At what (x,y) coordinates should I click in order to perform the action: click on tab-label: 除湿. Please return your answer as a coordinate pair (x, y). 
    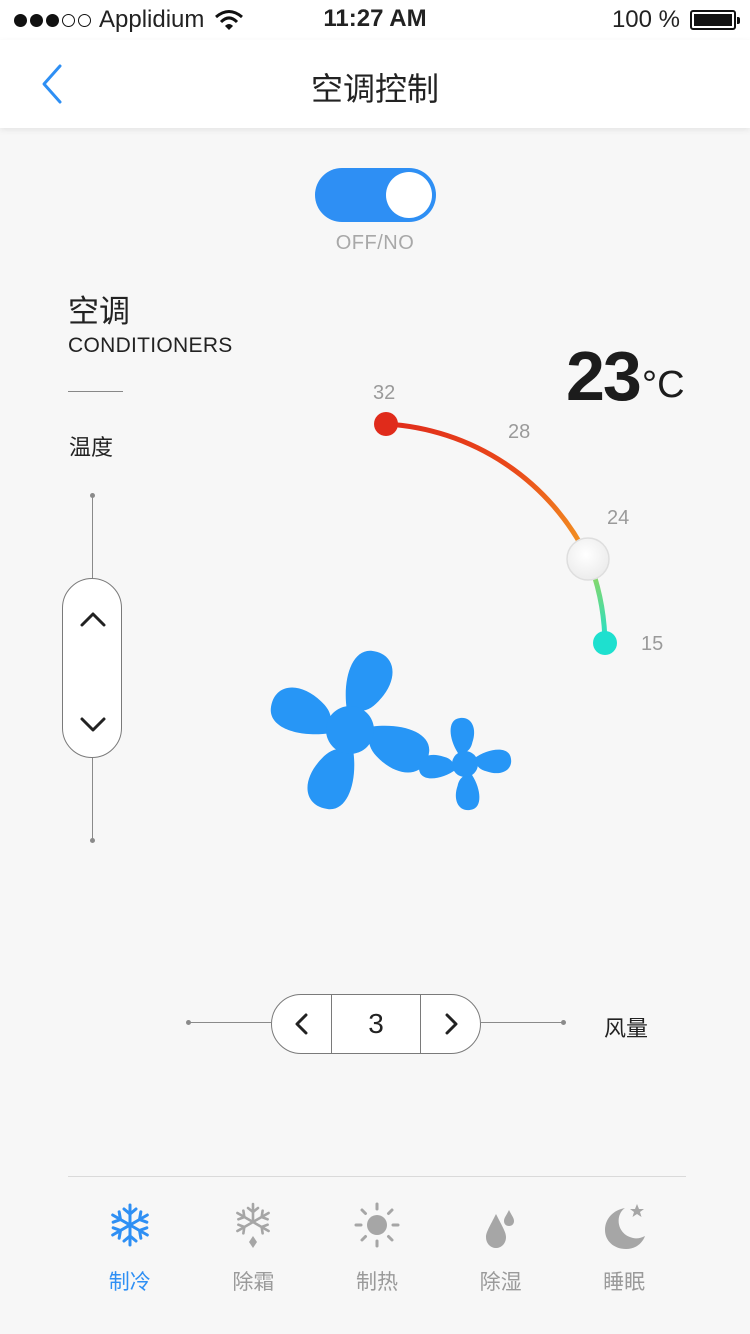
    Looking at the image, I should click on (500, 1282).